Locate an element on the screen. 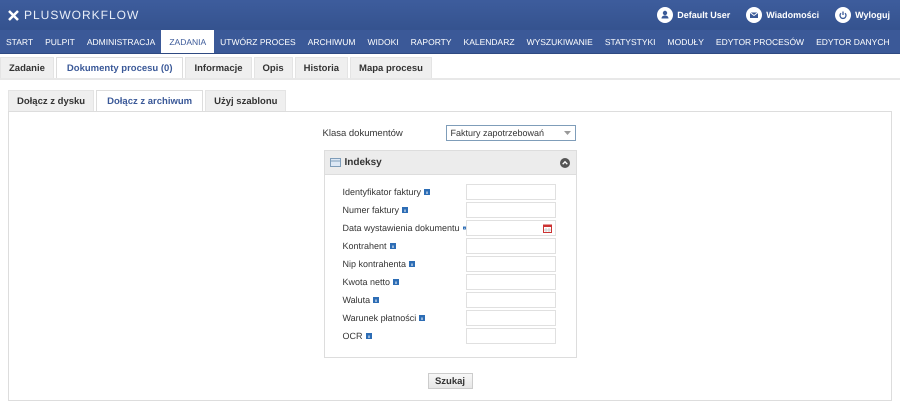 This screenshot has width=900, height=402. table-icon is located at coordinates (335, 162).